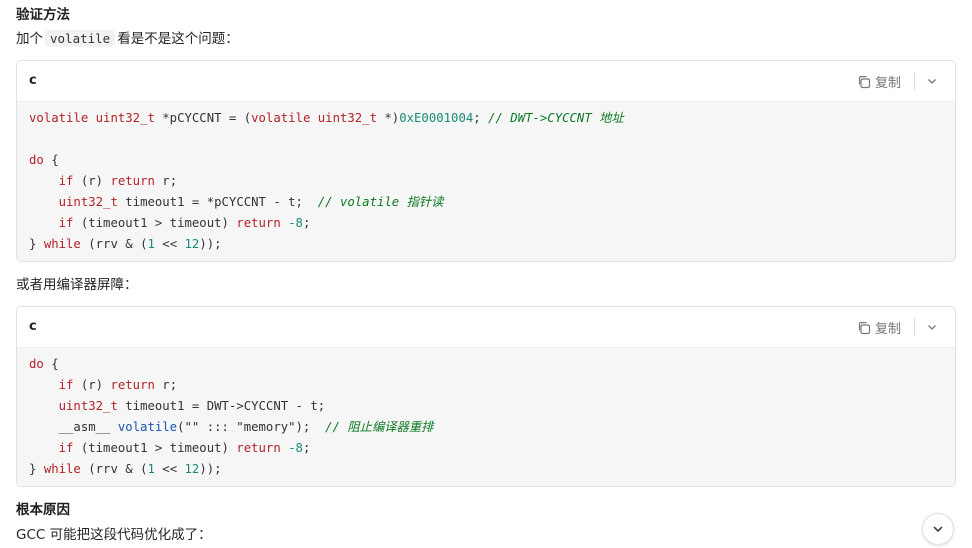 The image size is (972, 548). I want to click on root-cause-text: GCC 可能把这段代码优化成了：, so click(114, 535).